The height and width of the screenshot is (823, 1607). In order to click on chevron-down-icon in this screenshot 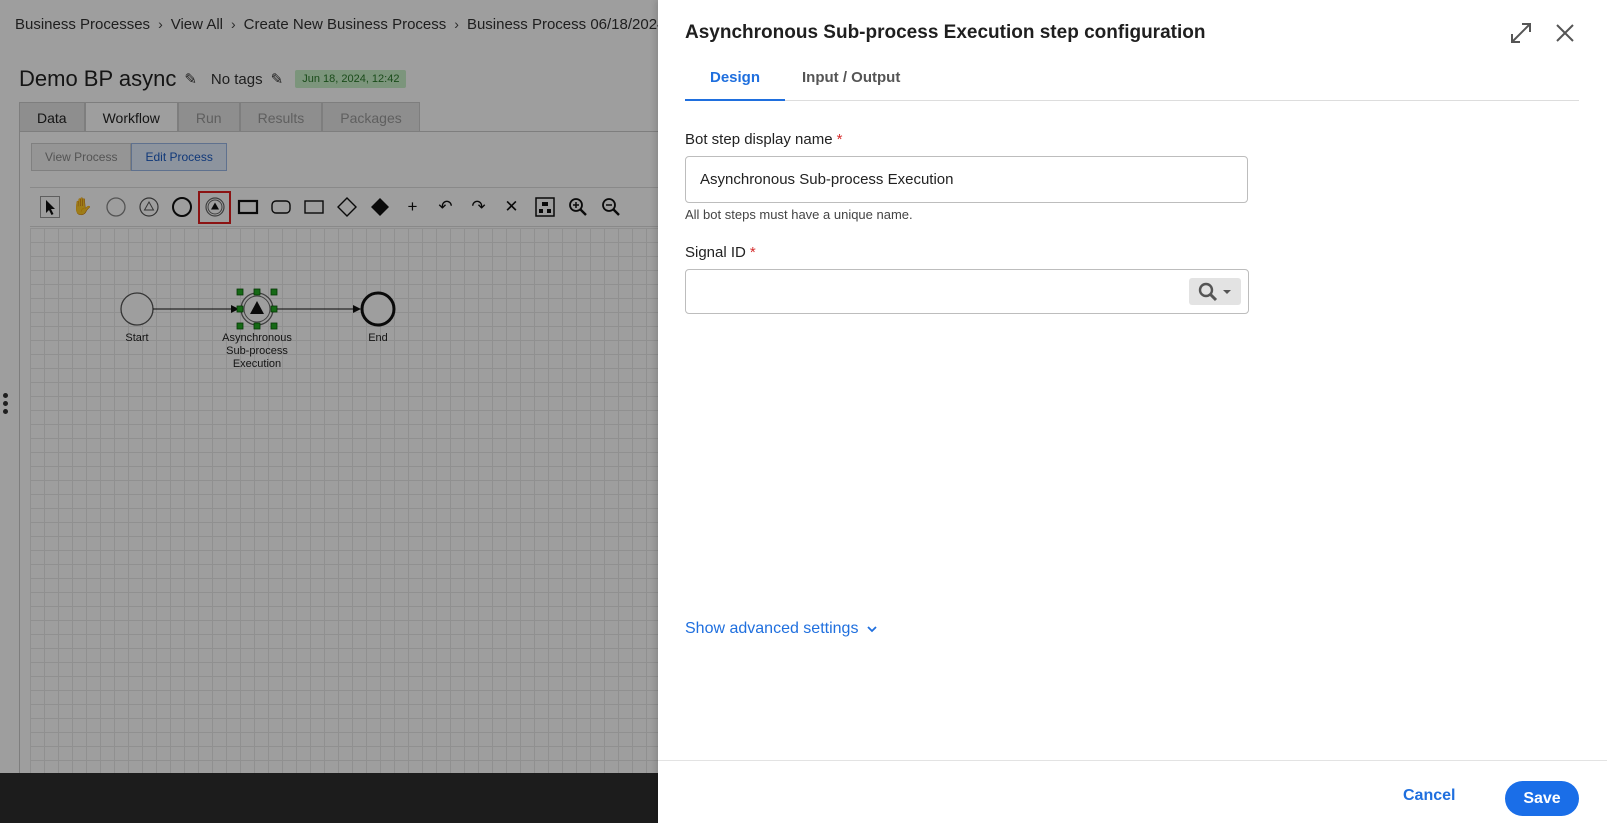, I will do `click(872, 629)`.